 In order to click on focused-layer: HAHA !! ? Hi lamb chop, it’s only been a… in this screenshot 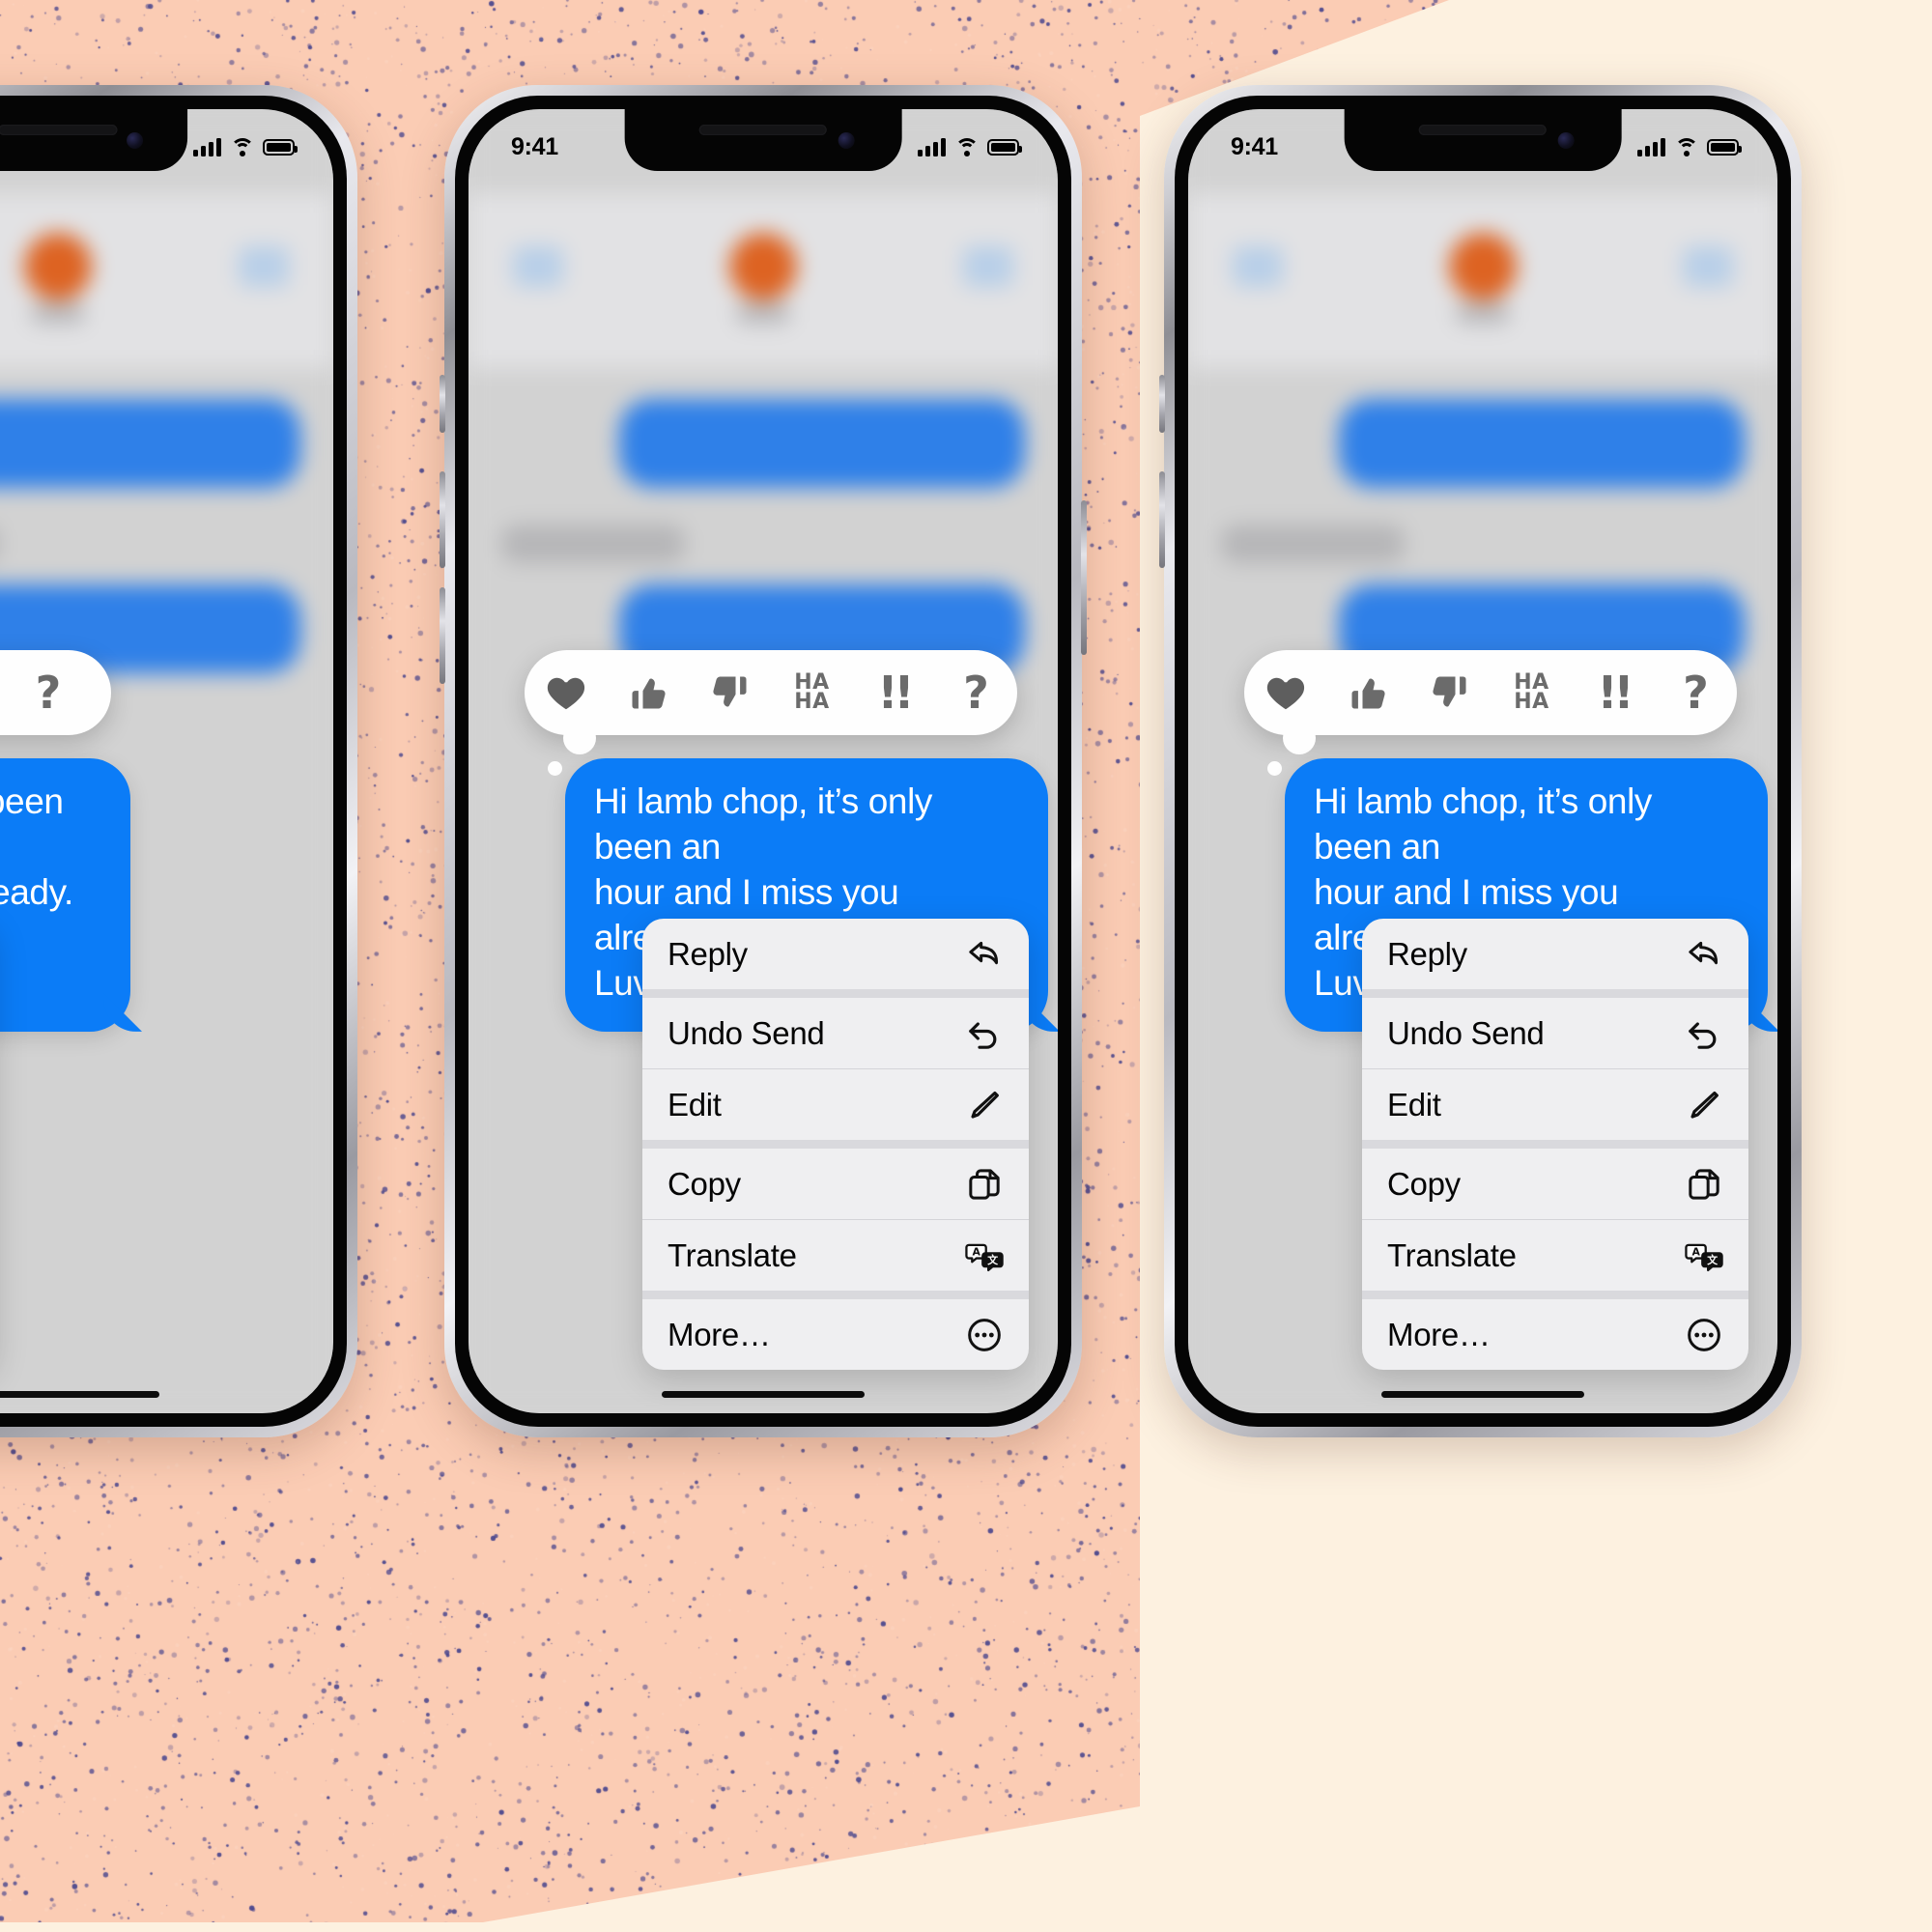, I will do `click(166, 761)`.